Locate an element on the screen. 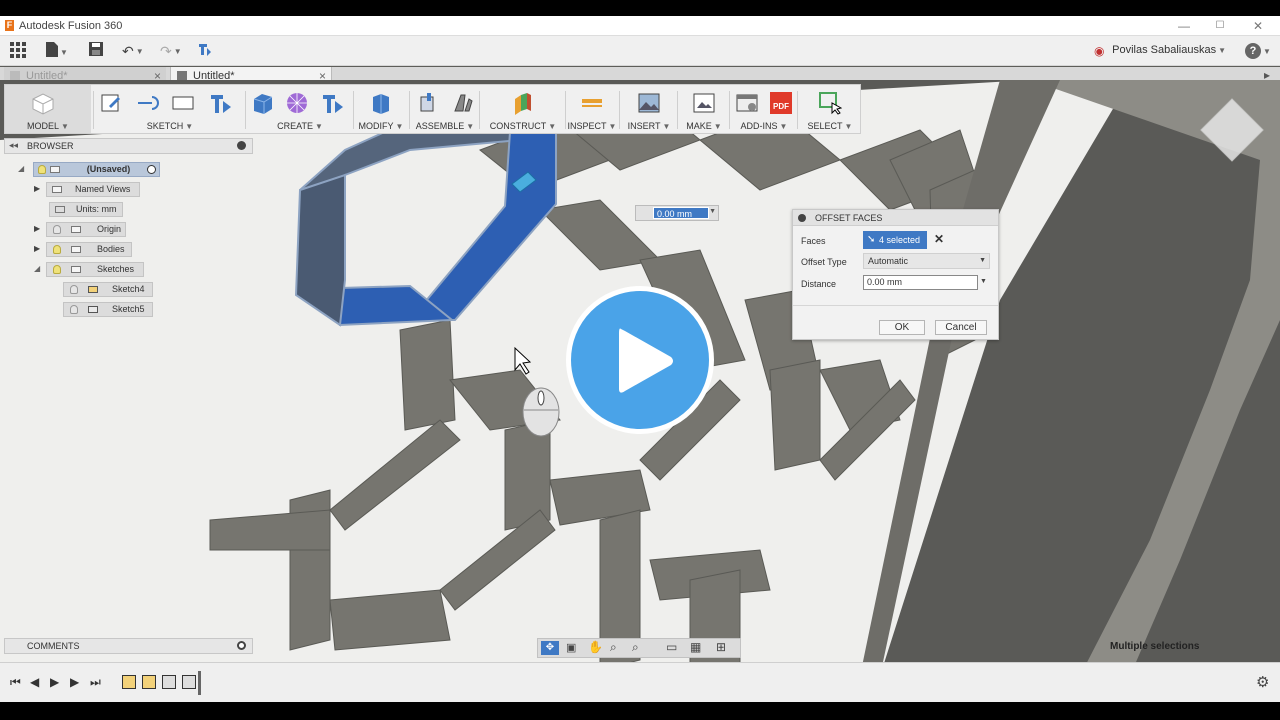 The image size is (1280, 720). create-more-icon is located at coordinates (333, 104).